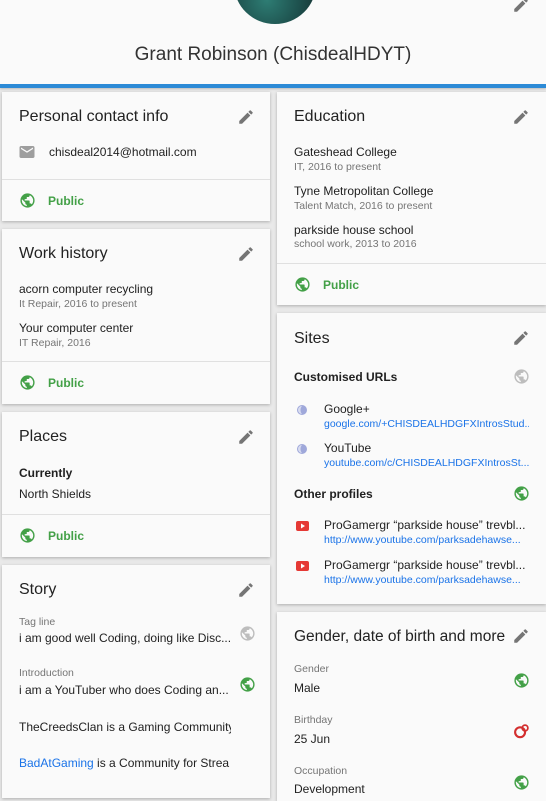  What do you see at coordinates (37, 622) in the screenshot?
I see `tagline-label: Tag line` at bounding box center [37, 622].